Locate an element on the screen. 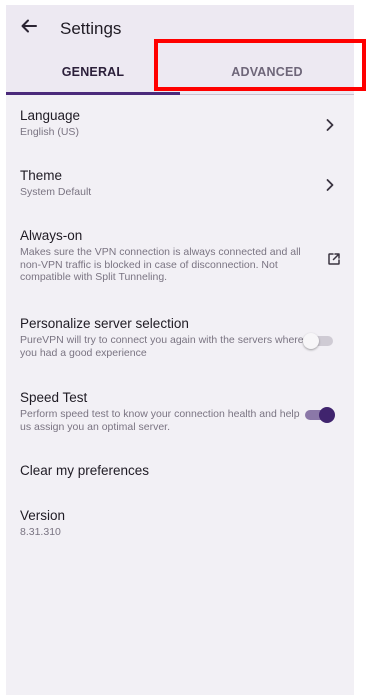 The image size is (372, 695). version-title: Version is located at coordinates (43, 515).